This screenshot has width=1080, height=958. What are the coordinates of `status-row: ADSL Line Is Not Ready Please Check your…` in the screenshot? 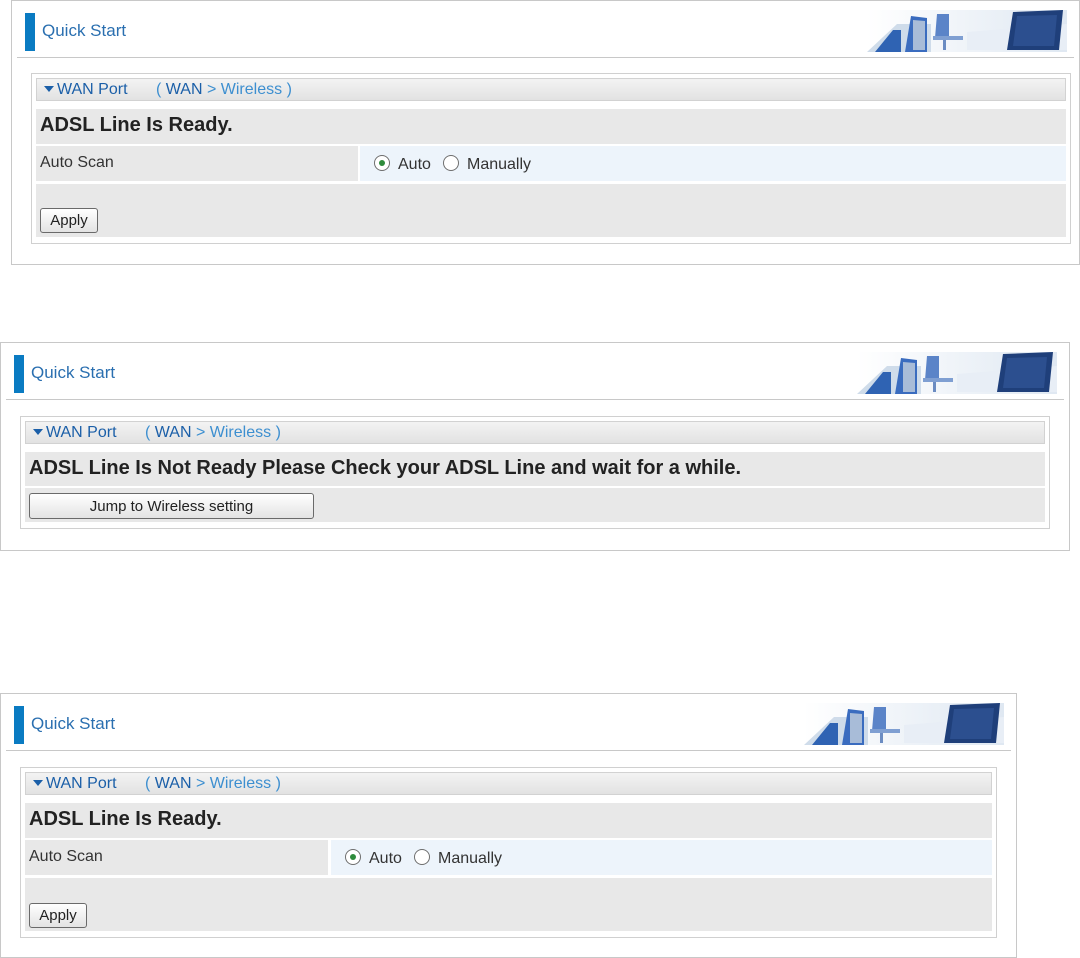 It's located at (535, 469).